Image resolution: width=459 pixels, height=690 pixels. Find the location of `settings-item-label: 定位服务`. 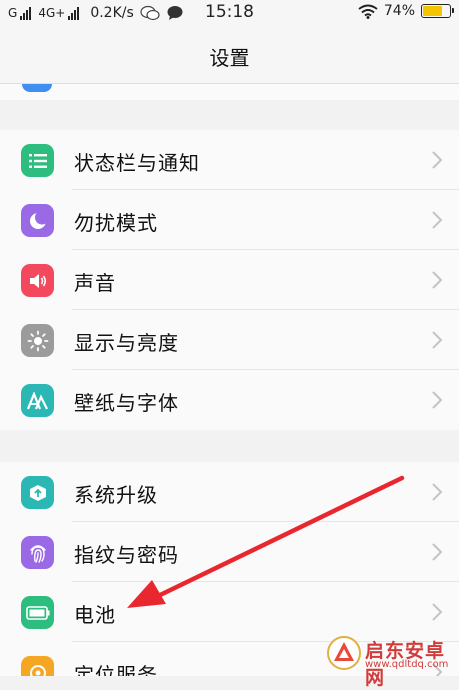

settings-item-label: 定位服务 is located at coordinates (116, 669).